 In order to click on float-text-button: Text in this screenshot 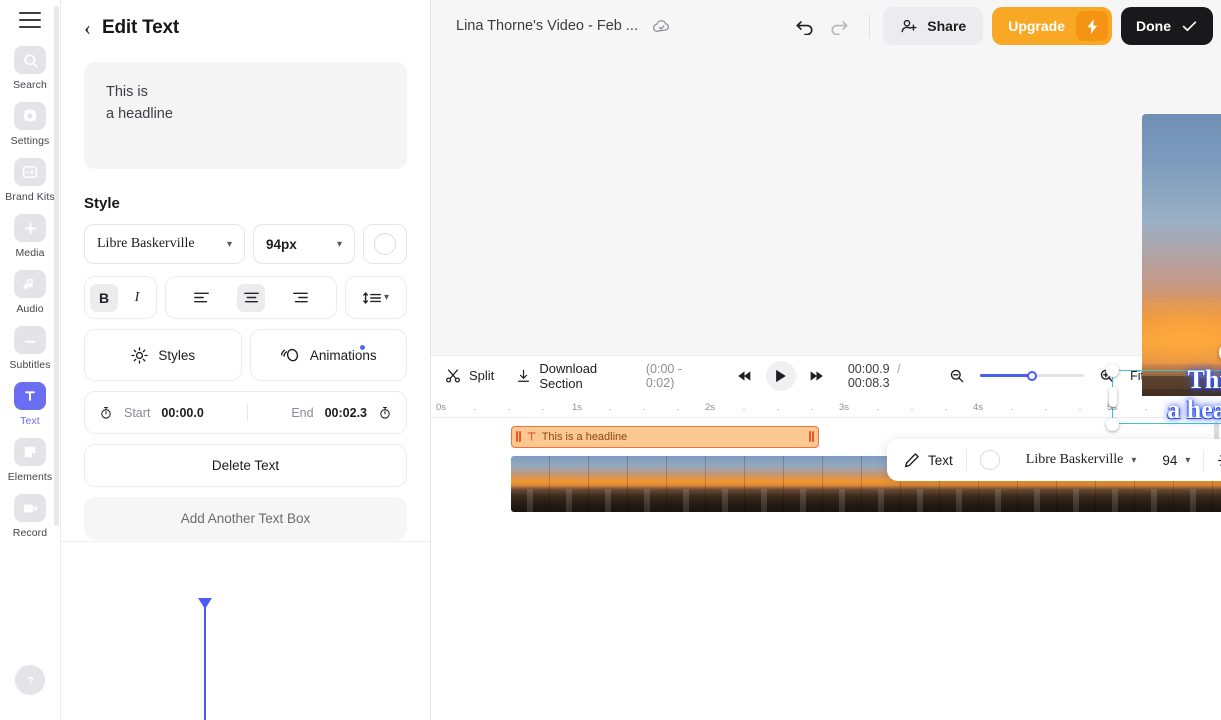, I will do `click(928, 460)`.